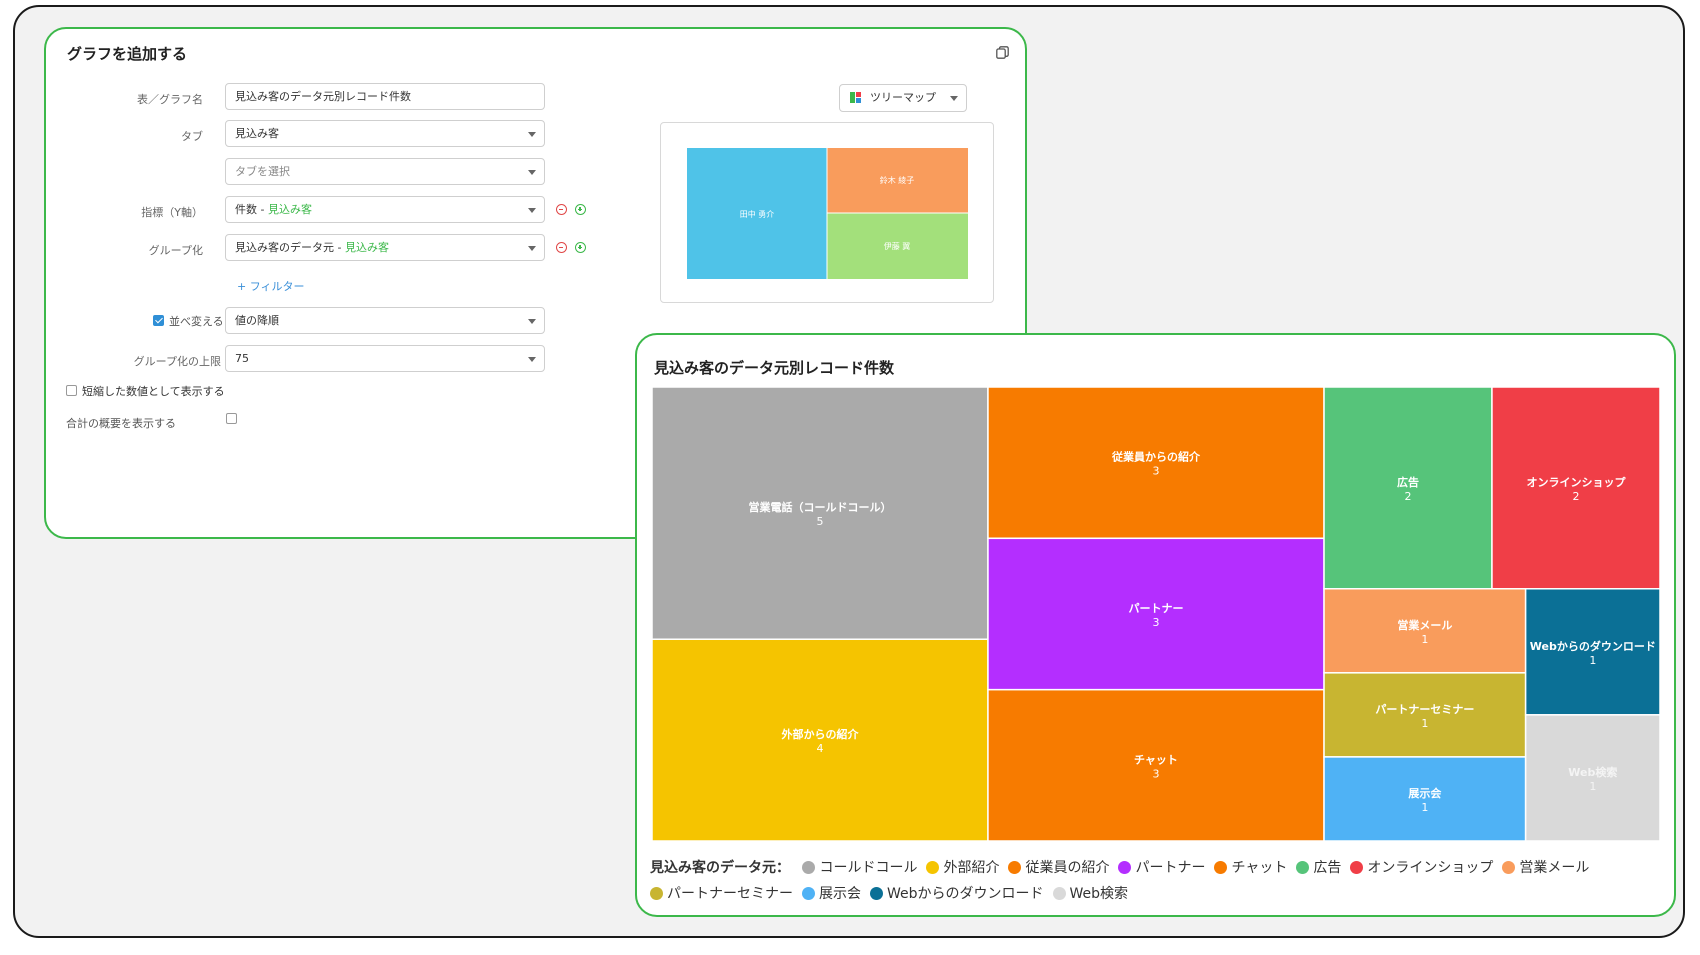 The width and height of the screenshot is (1700, 955). What do you see at coordinates (192, 136) in the screenshot?
I see `tab-label: タブ` at bounding box center [192, 136].